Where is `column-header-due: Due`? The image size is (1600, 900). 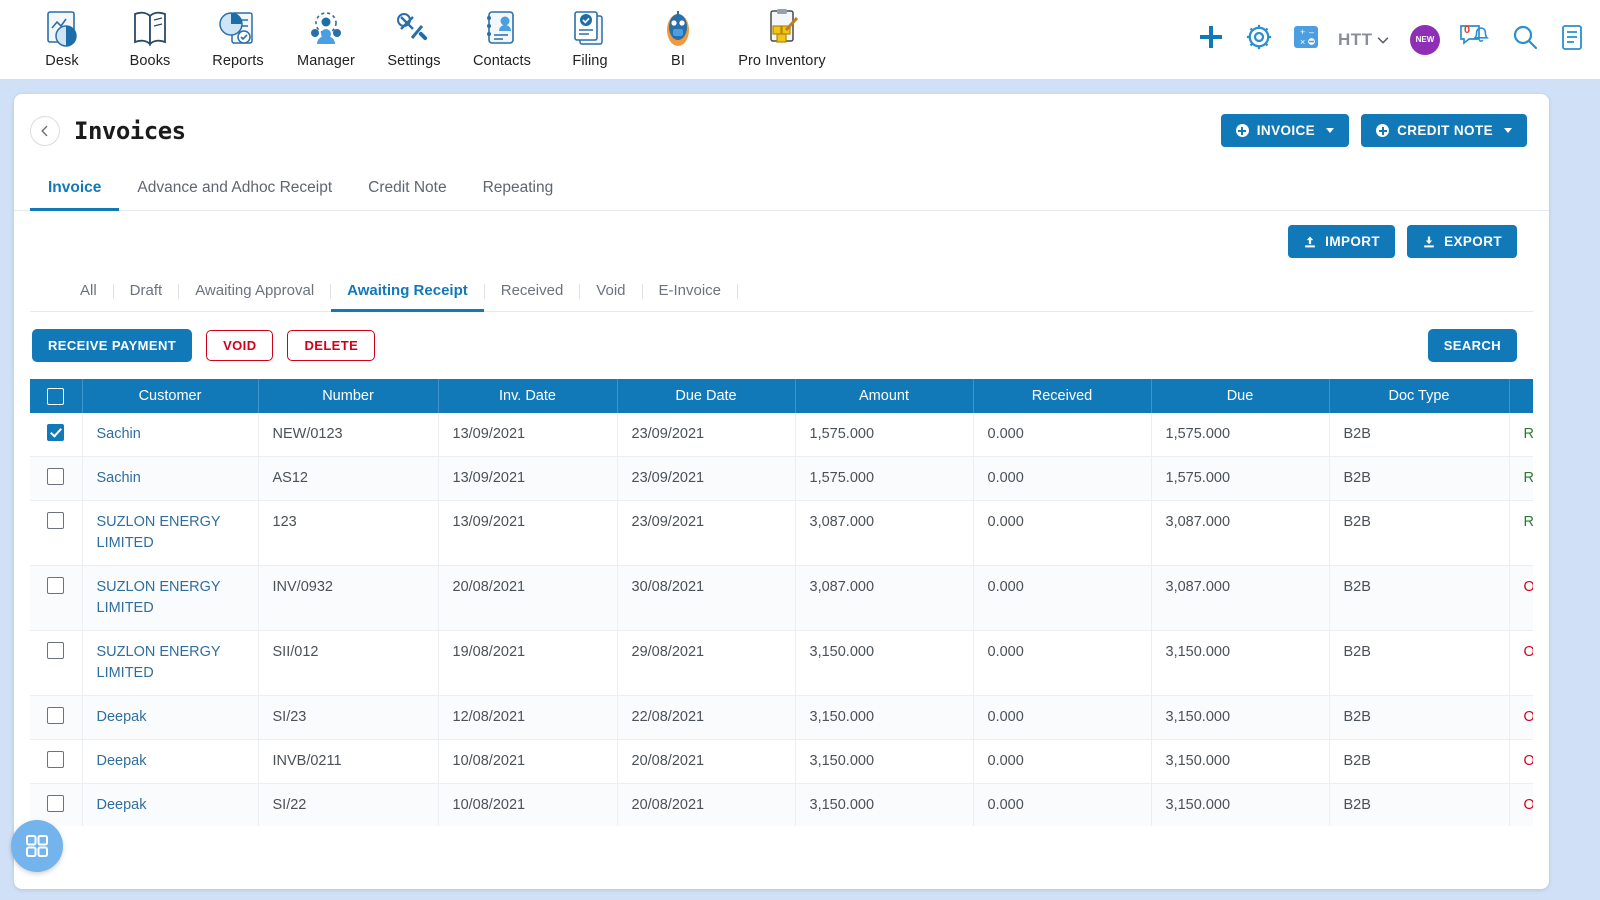
column-header-due: Due is located at coordinates (1240, 396).